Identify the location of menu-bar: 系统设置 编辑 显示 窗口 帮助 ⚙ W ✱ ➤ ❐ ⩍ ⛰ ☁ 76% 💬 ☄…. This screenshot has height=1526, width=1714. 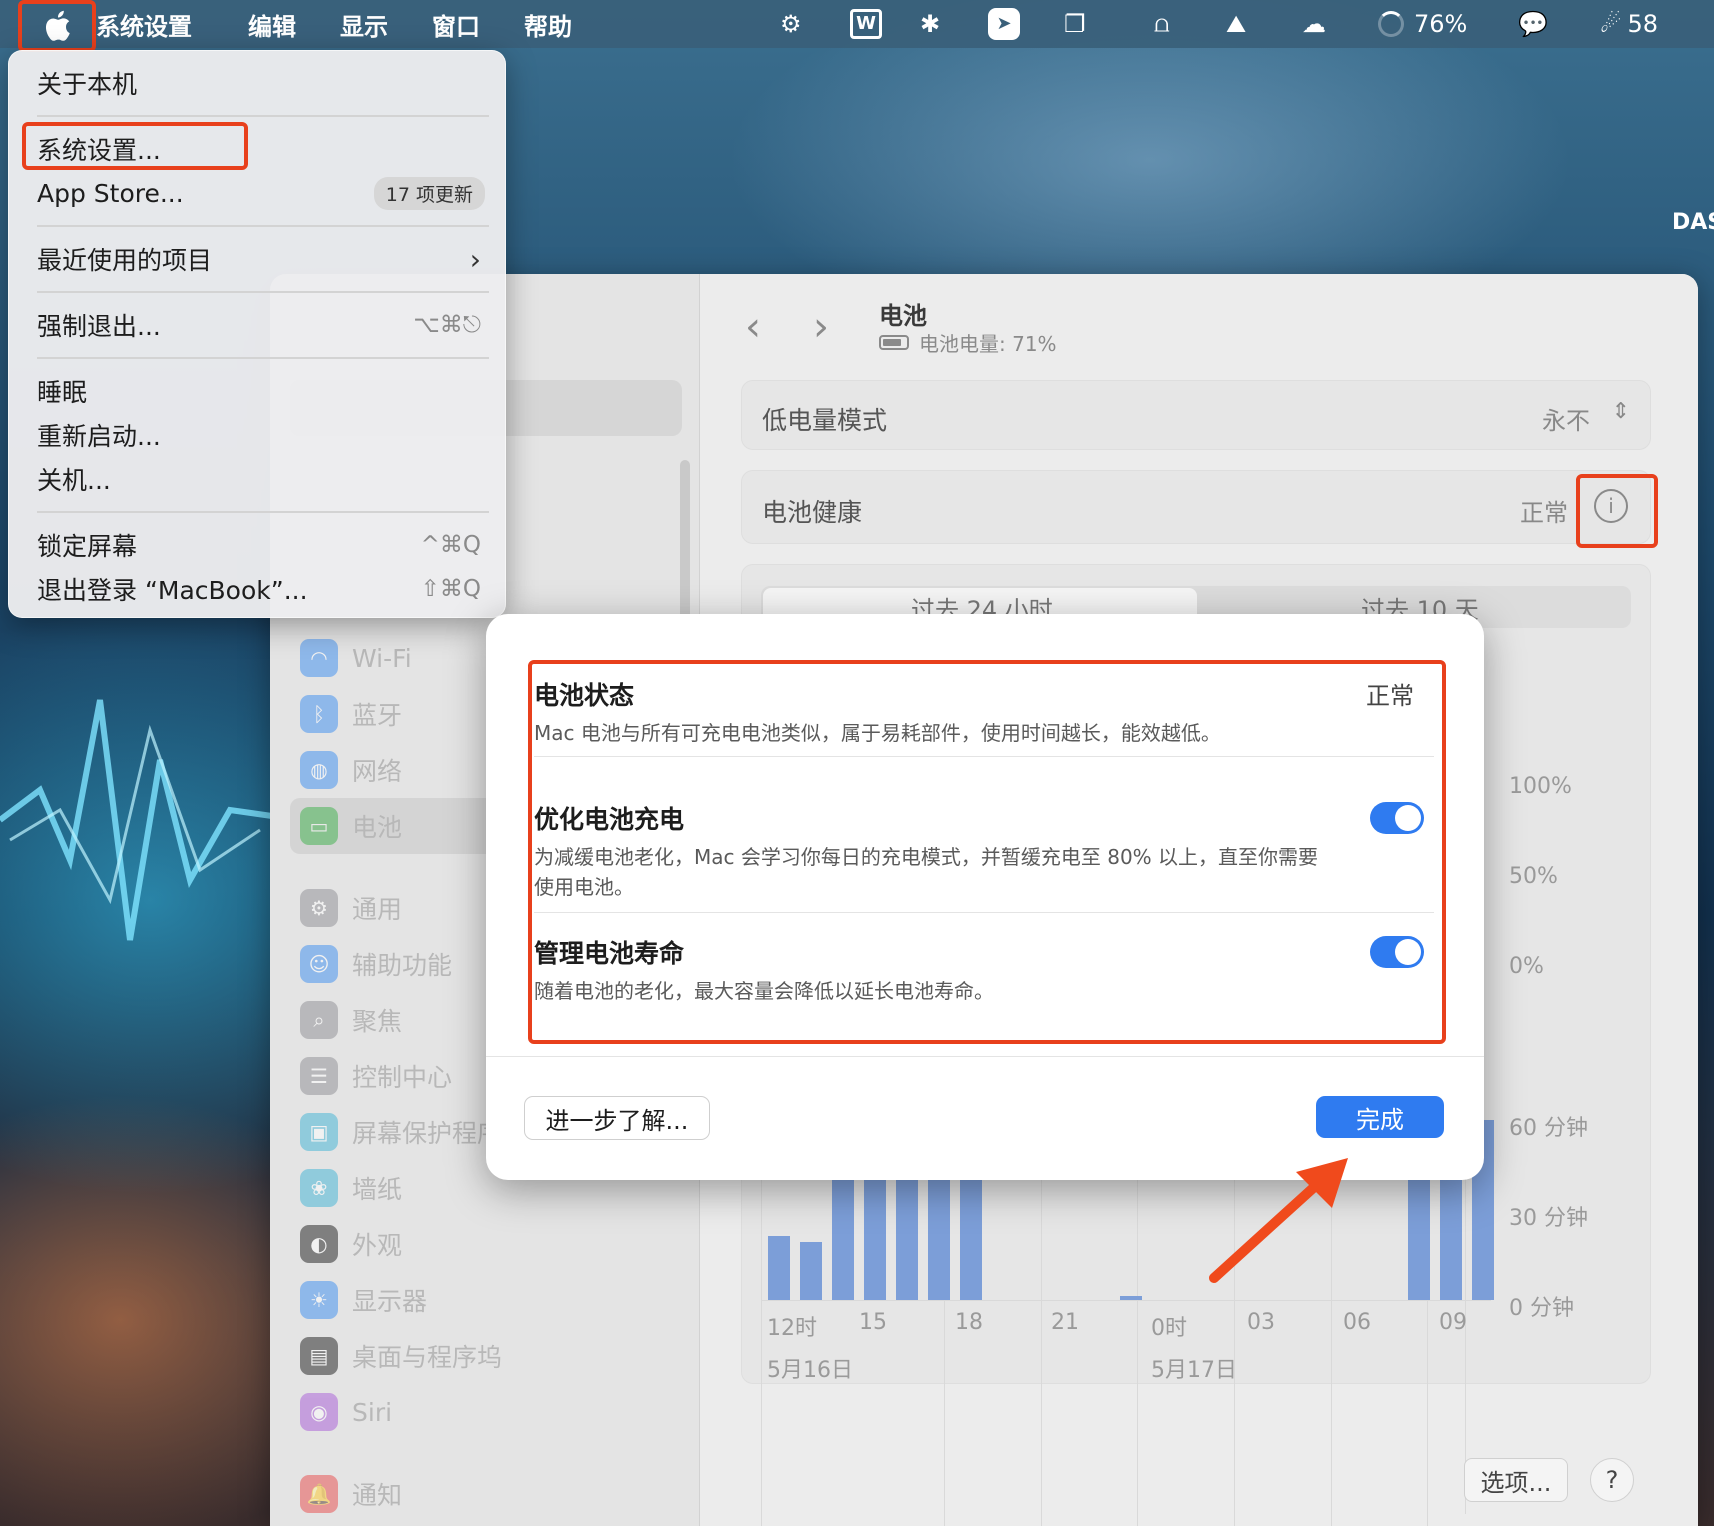
(857, 24).